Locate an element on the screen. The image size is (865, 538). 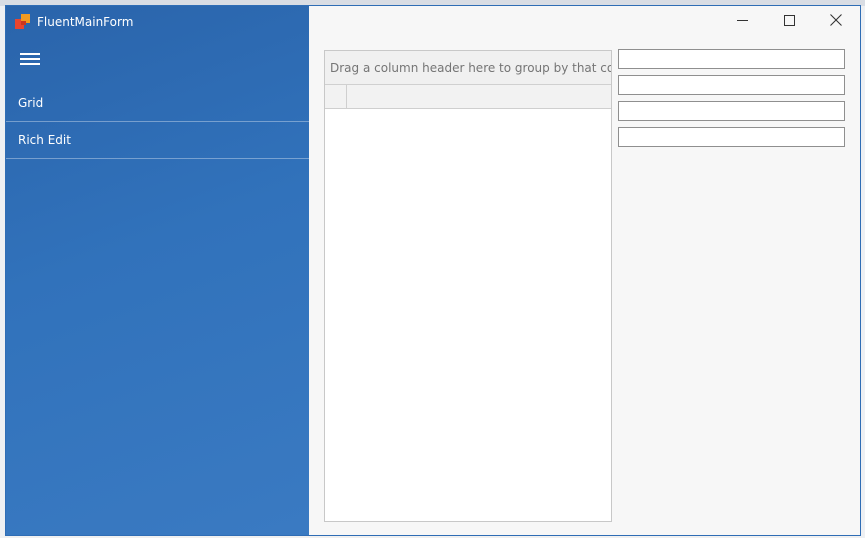
maximize-button is located at coordinates (789, 20).